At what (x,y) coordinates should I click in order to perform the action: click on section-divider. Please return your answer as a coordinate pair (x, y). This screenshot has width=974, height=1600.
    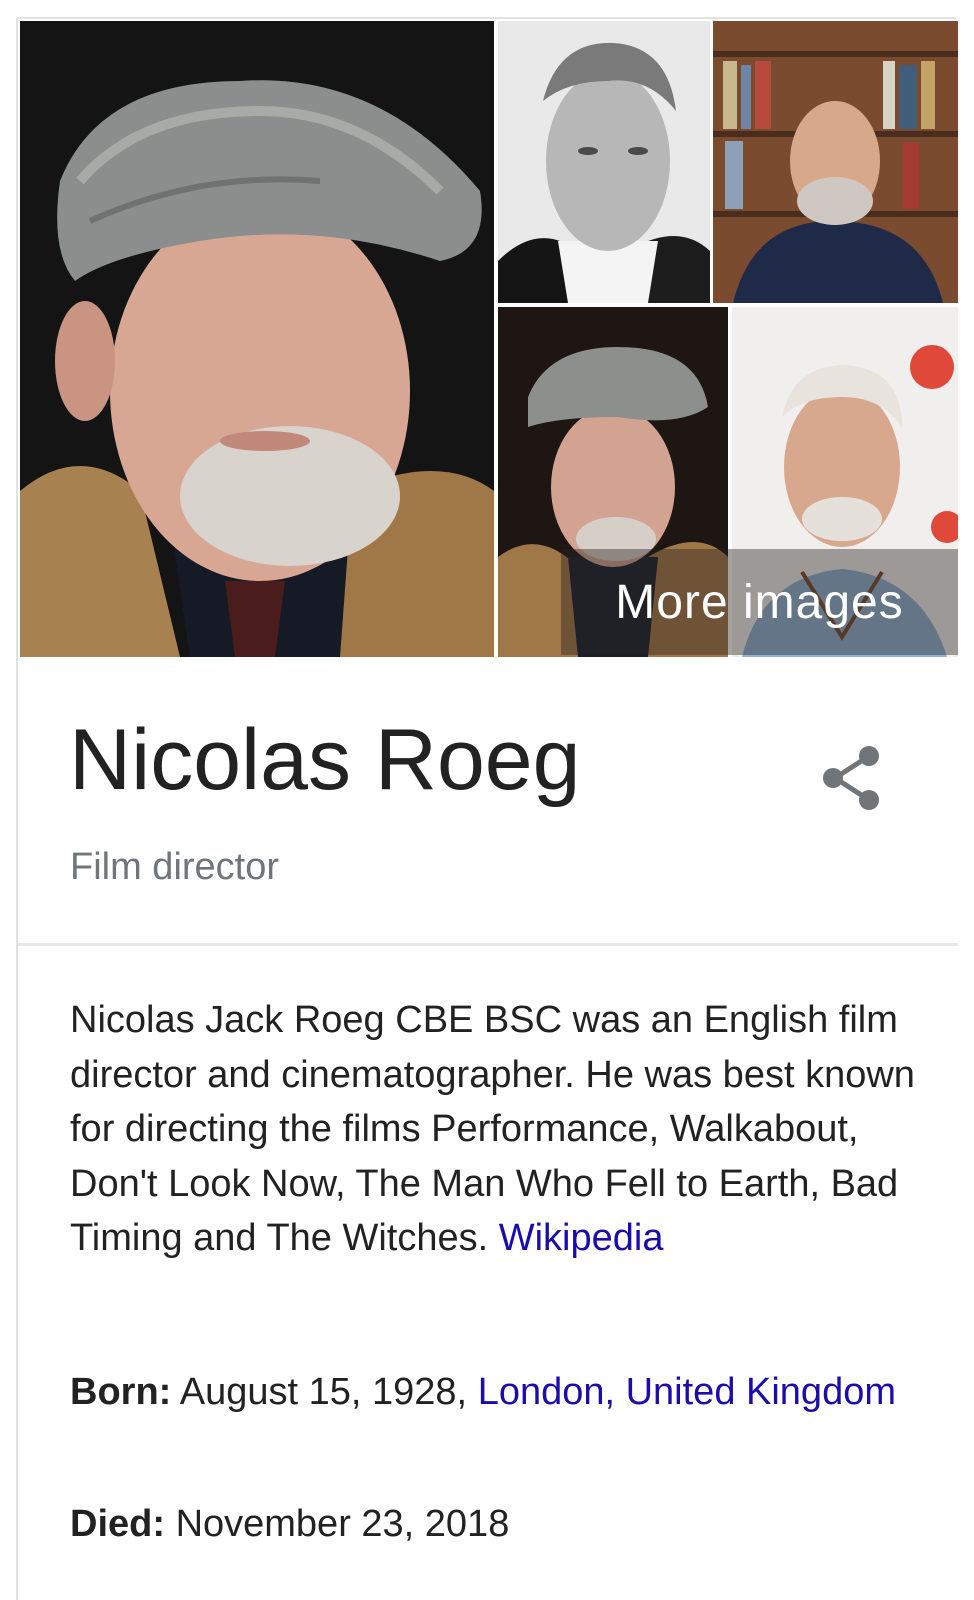
    Looking at the image, I should click on (488, 944).